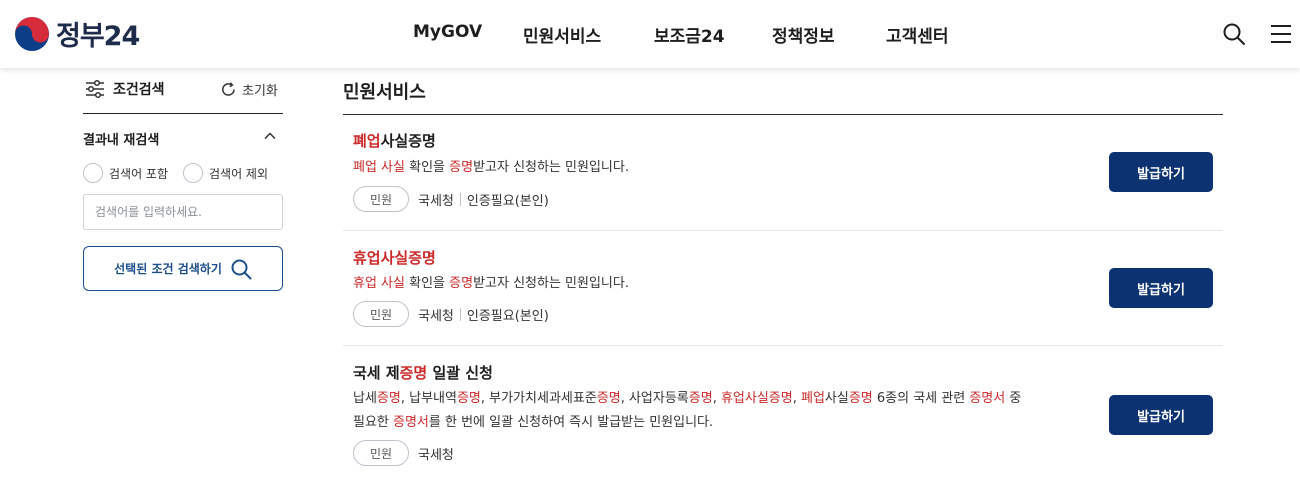 This screenshot has width=1300, height=482. Describe the element at coordinates (507, 201) in the screenshot. I see `service-auth-1: 인증필요(본인)` at that location.